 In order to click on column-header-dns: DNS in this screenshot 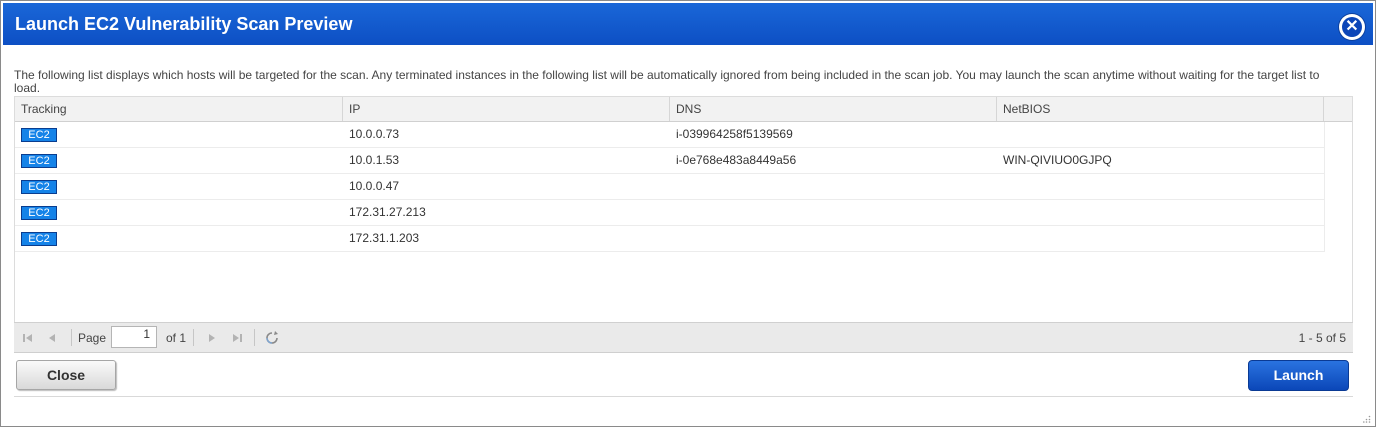, I will do `click(833, 109)`.